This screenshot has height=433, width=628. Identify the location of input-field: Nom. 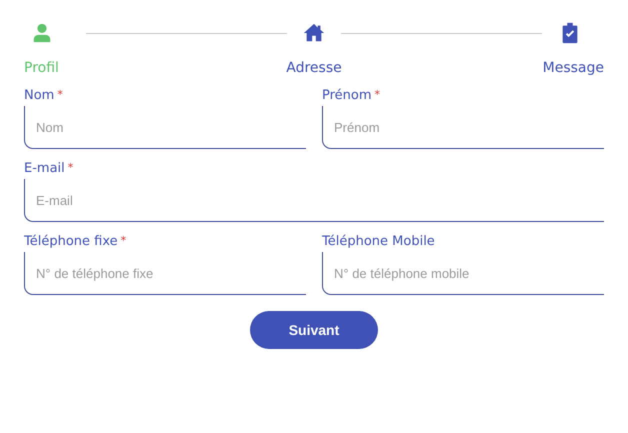
(165, 127).